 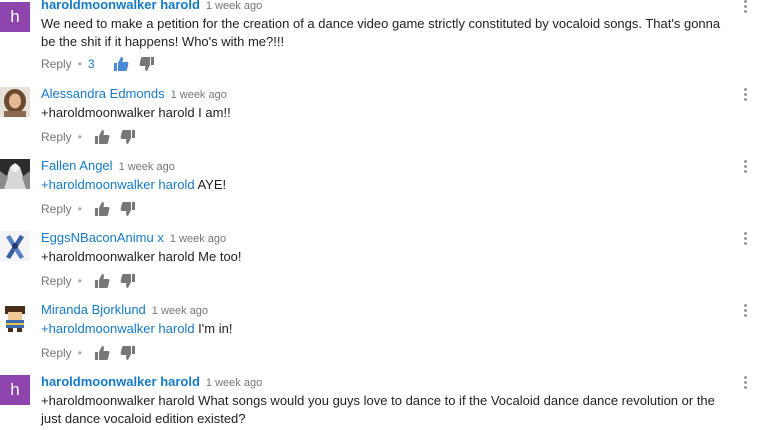 I want to click on comment-actions: Reply • 3, so click(x=98, y=64).